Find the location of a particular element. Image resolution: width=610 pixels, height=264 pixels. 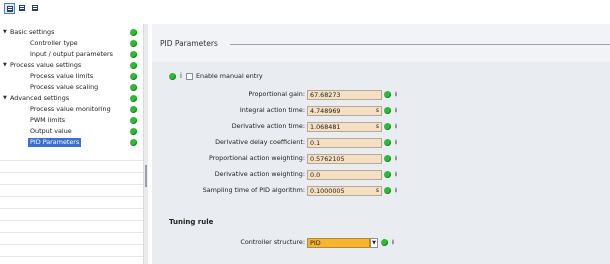

parameter-label: Integral action time: is located at coordinates (272, 110).